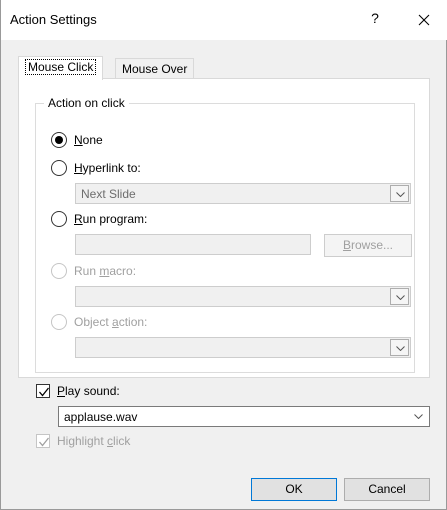 This screenshot has width=447, height=510. Describe the element at coordinates (224, 20) in the screenshot. I see `title-bar: Action Settings ?` at that location.